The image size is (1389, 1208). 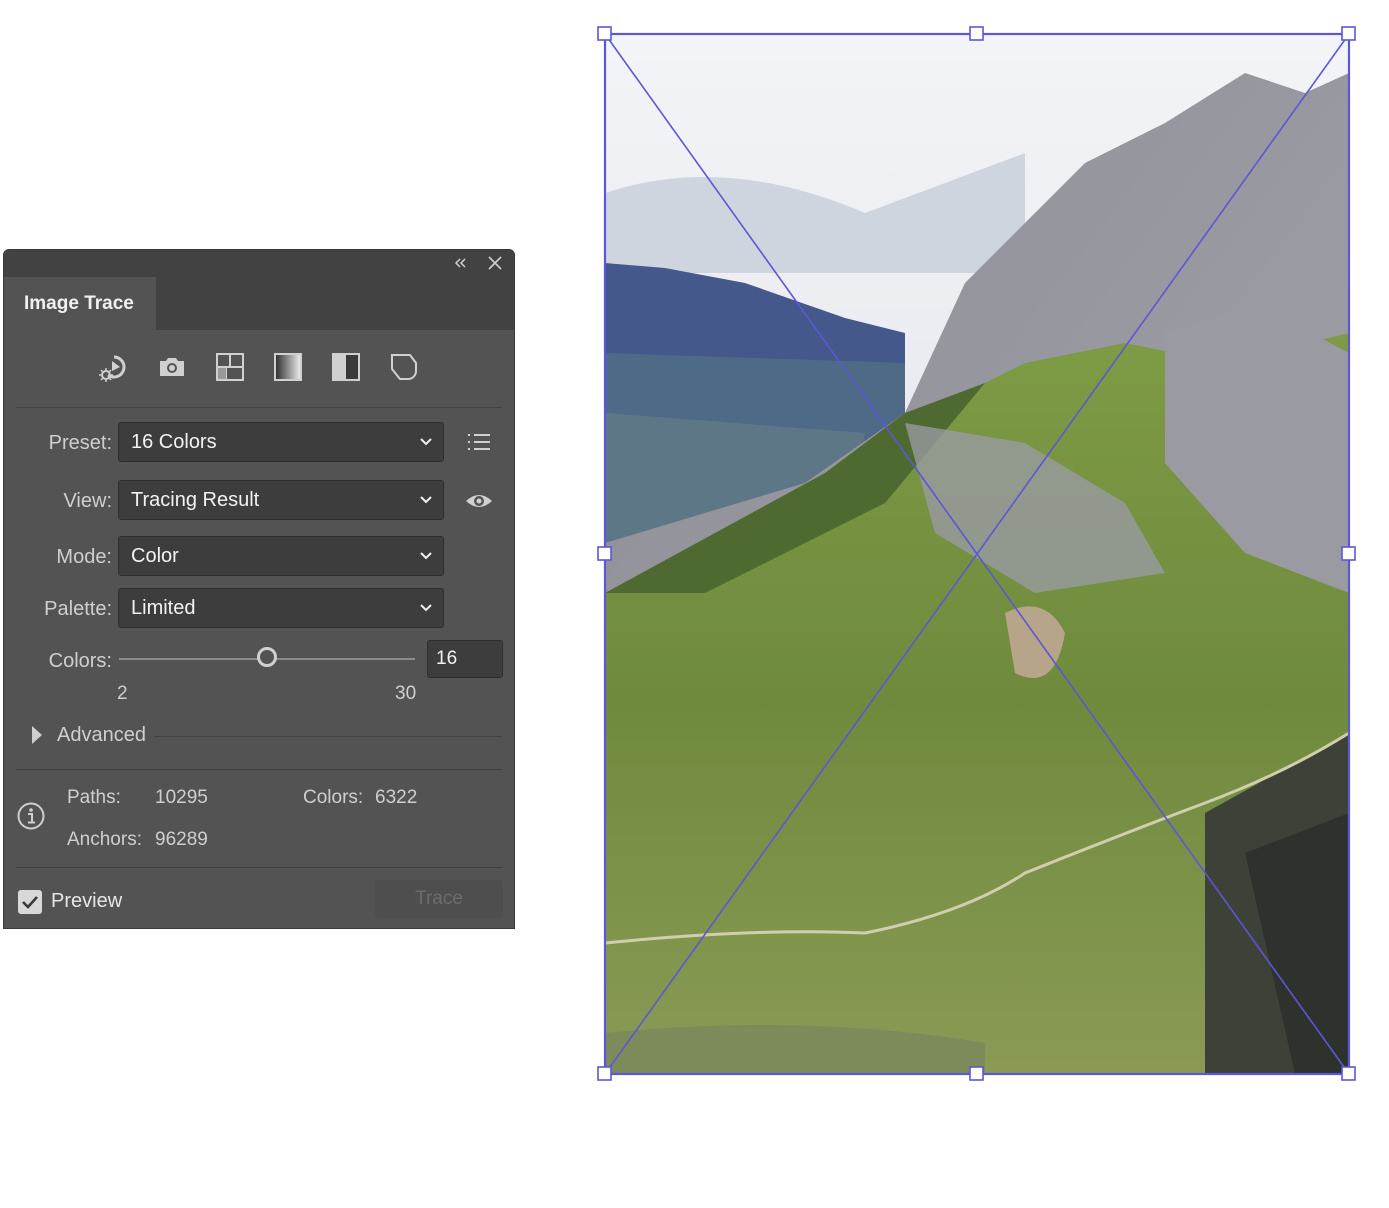 I want to click on colors-stat-label: Colors:, so click(x=333, y=797).